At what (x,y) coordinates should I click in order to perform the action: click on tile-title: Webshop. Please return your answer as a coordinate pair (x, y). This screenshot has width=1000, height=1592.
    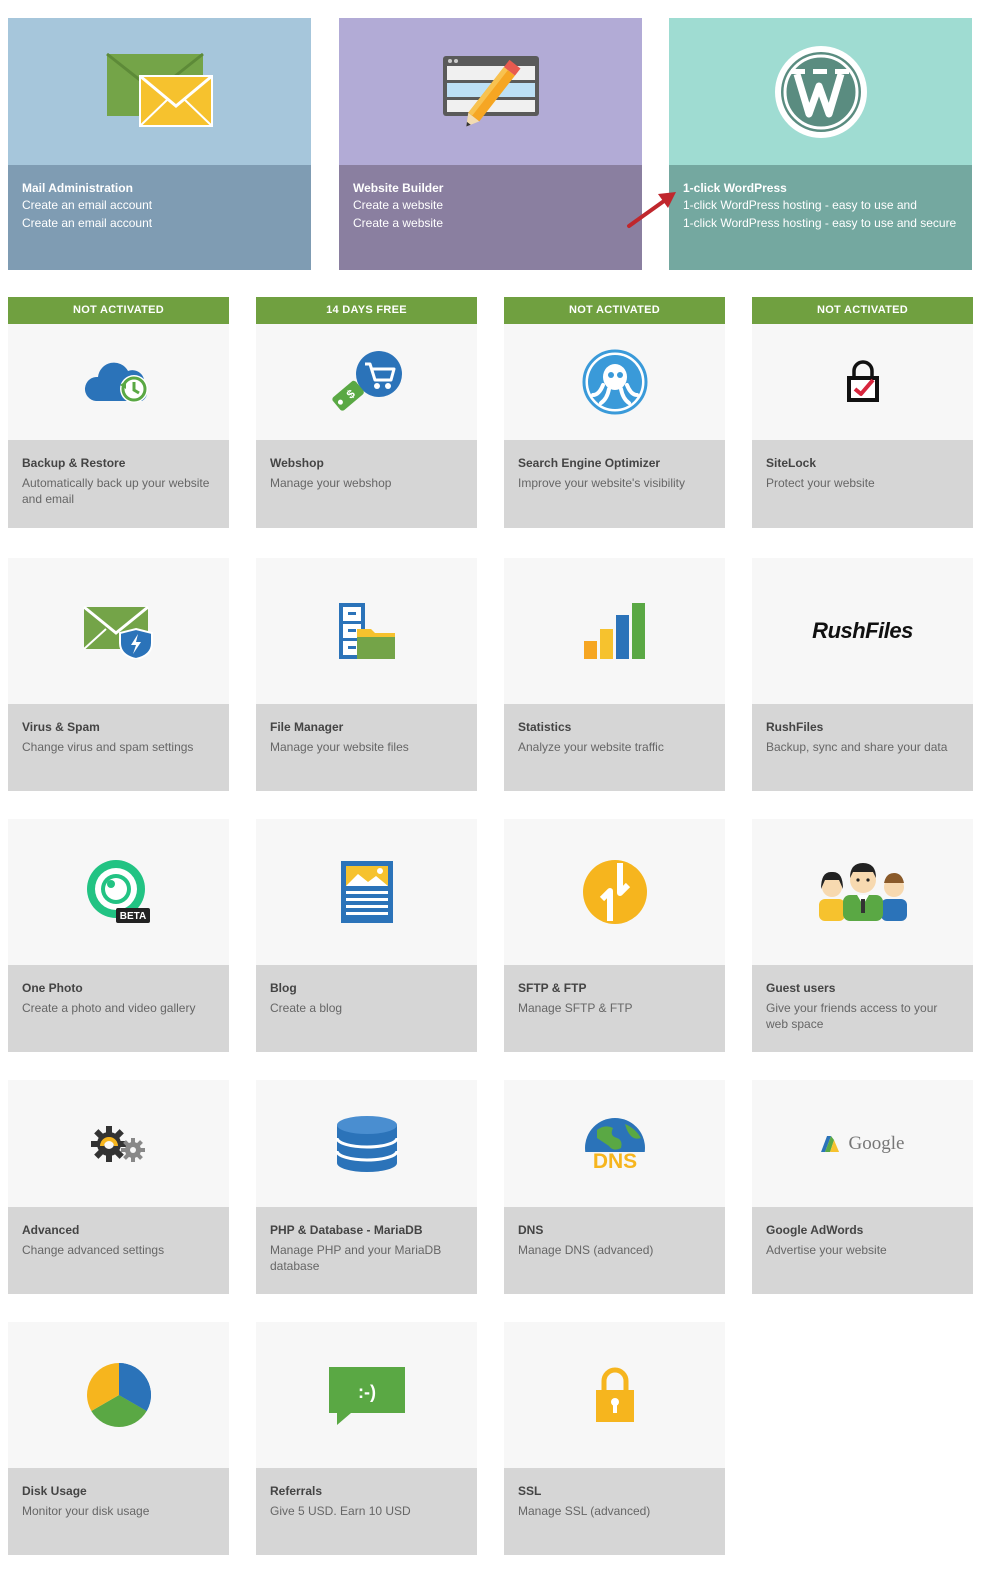
    Looking at the image, I should click on (297, 463).